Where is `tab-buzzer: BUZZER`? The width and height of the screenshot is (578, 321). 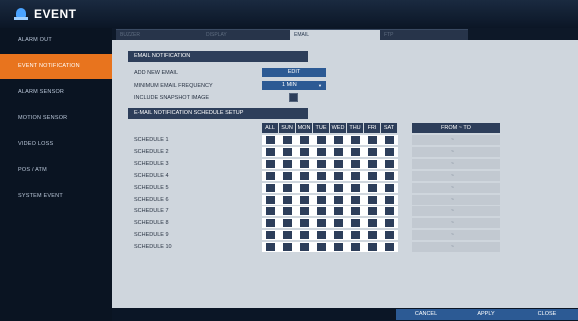
tab-buzzer: BUZZER is located at coordinates (160, 34).